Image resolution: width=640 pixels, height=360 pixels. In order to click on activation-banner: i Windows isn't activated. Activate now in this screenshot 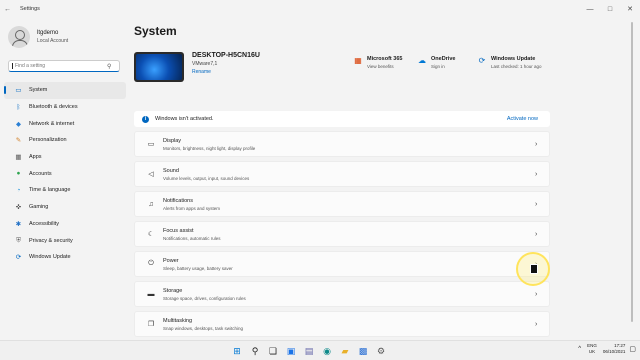, I will do `click(342, 119)`.